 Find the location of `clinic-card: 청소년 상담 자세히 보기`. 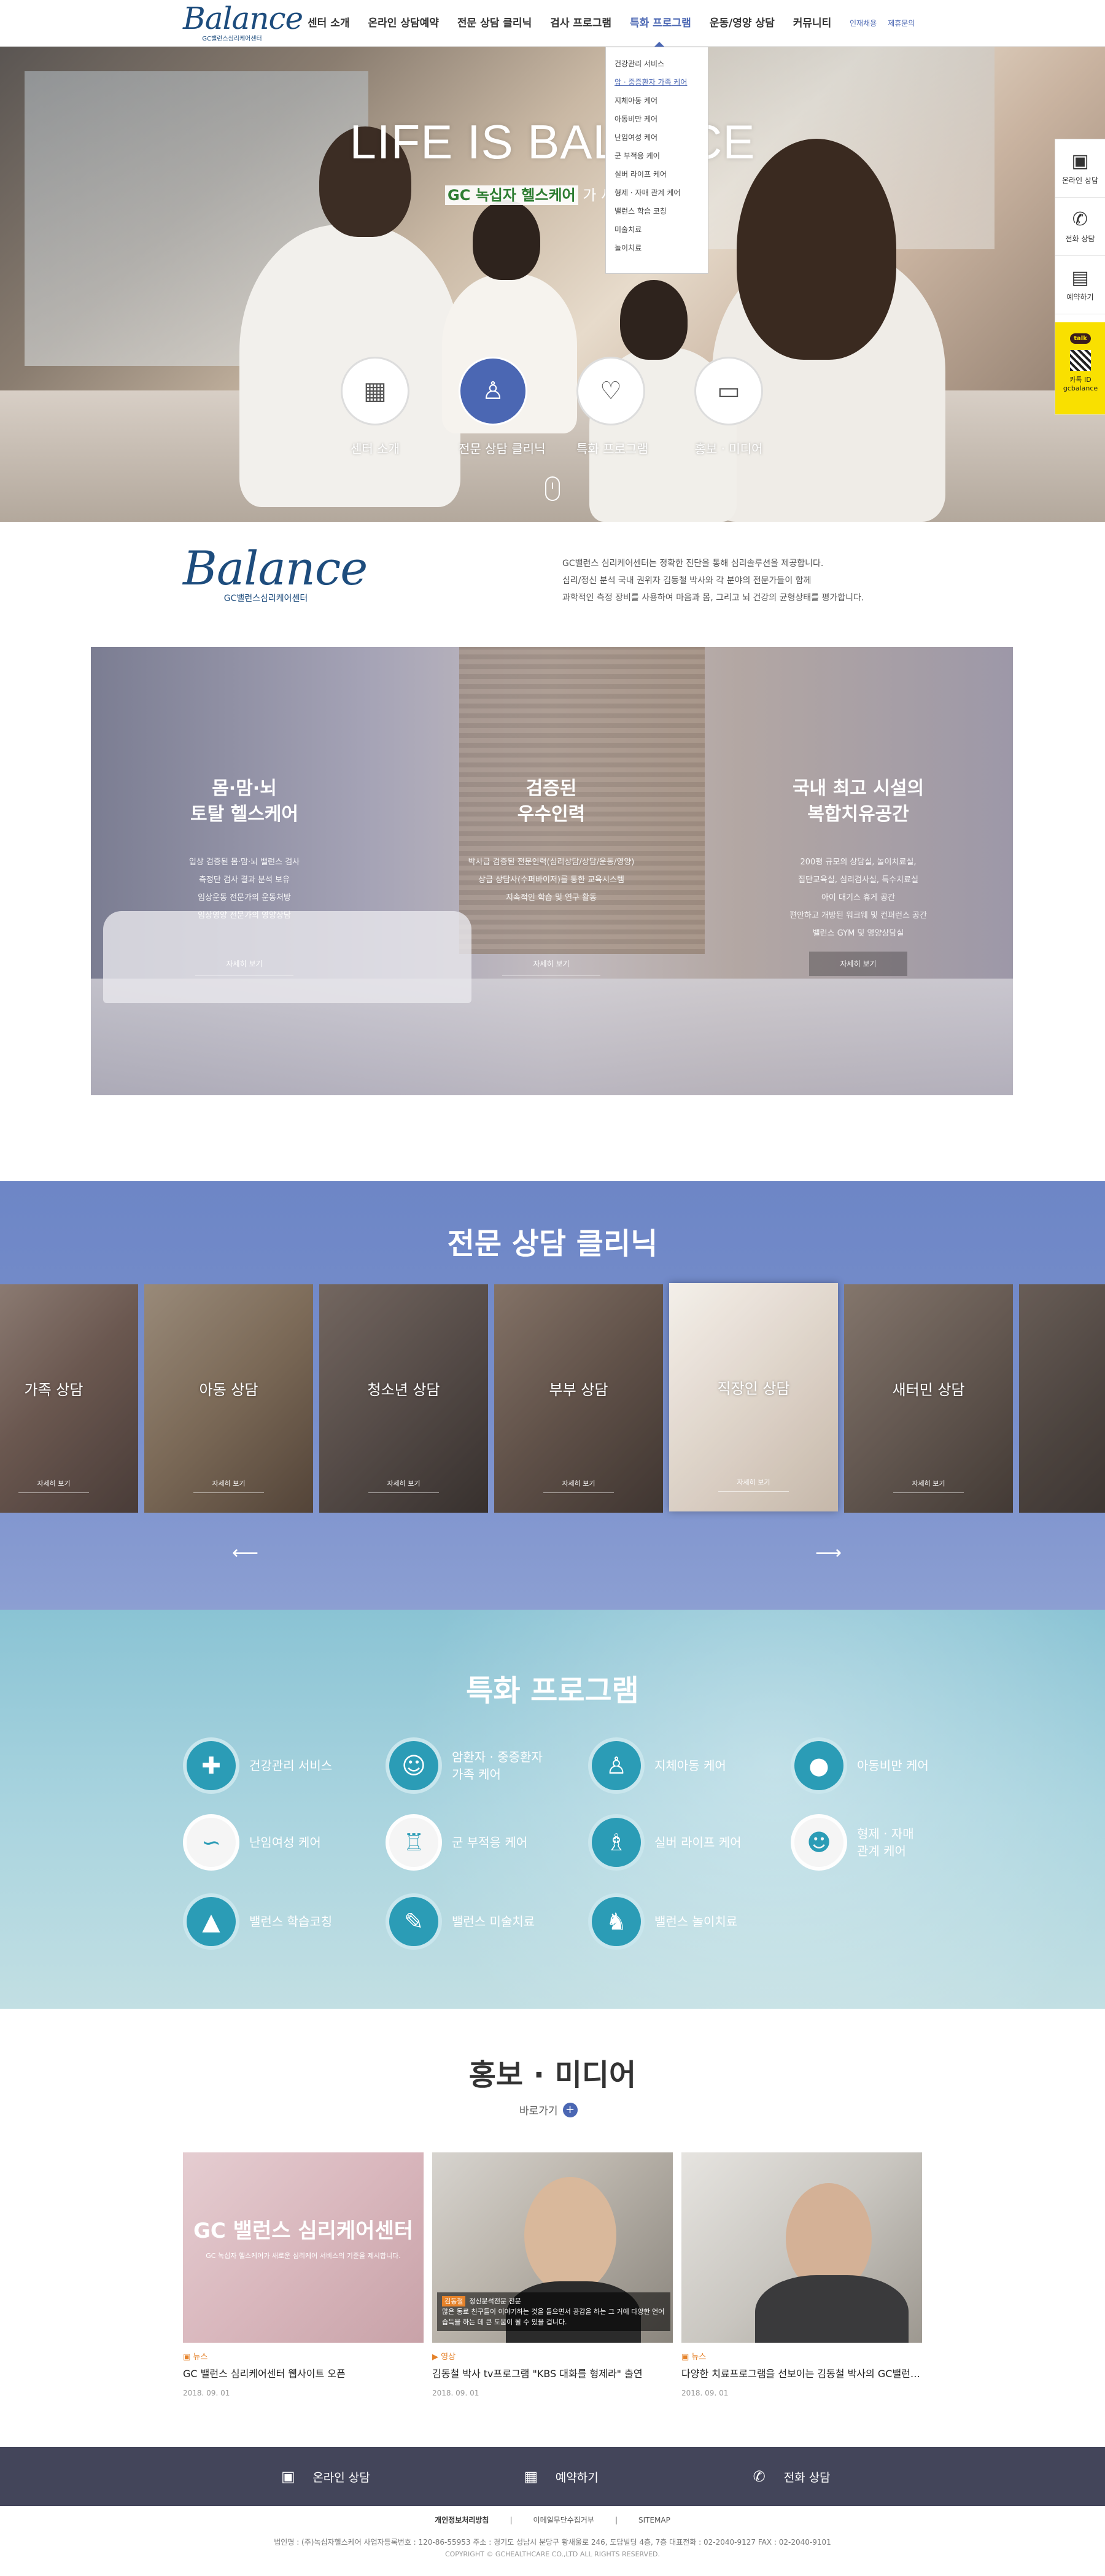

clinic-card: 청소년 상담 자세히 보기 is located at coordinates (404, 1398).